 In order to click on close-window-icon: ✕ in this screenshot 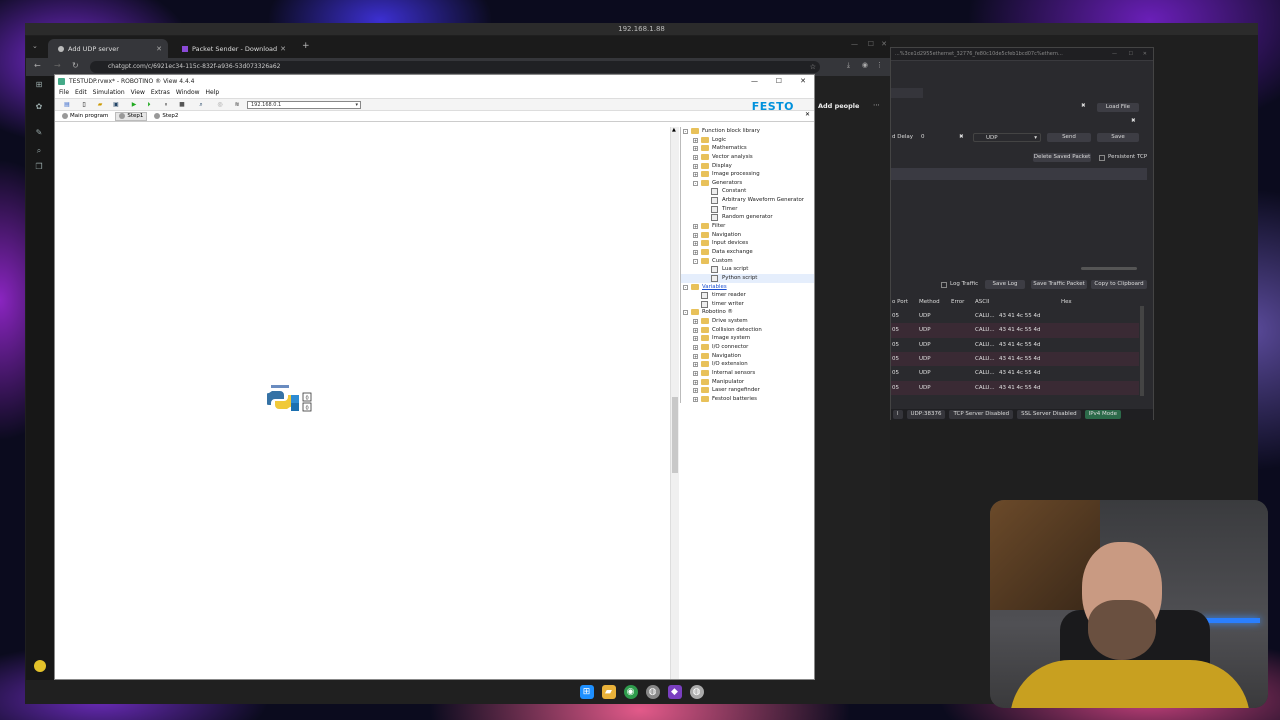, I will do `click(884, 44)`.